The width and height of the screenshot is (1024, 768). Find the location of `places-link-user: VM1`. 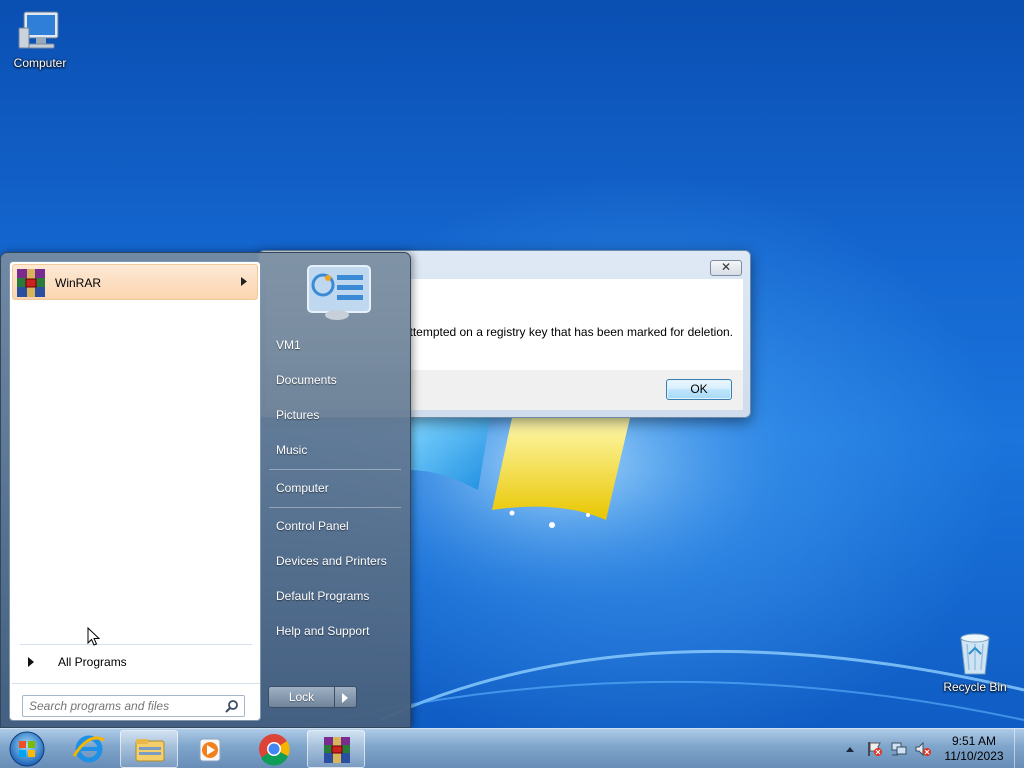

places-link-user: VM1 is located at coordinates (288, 345).